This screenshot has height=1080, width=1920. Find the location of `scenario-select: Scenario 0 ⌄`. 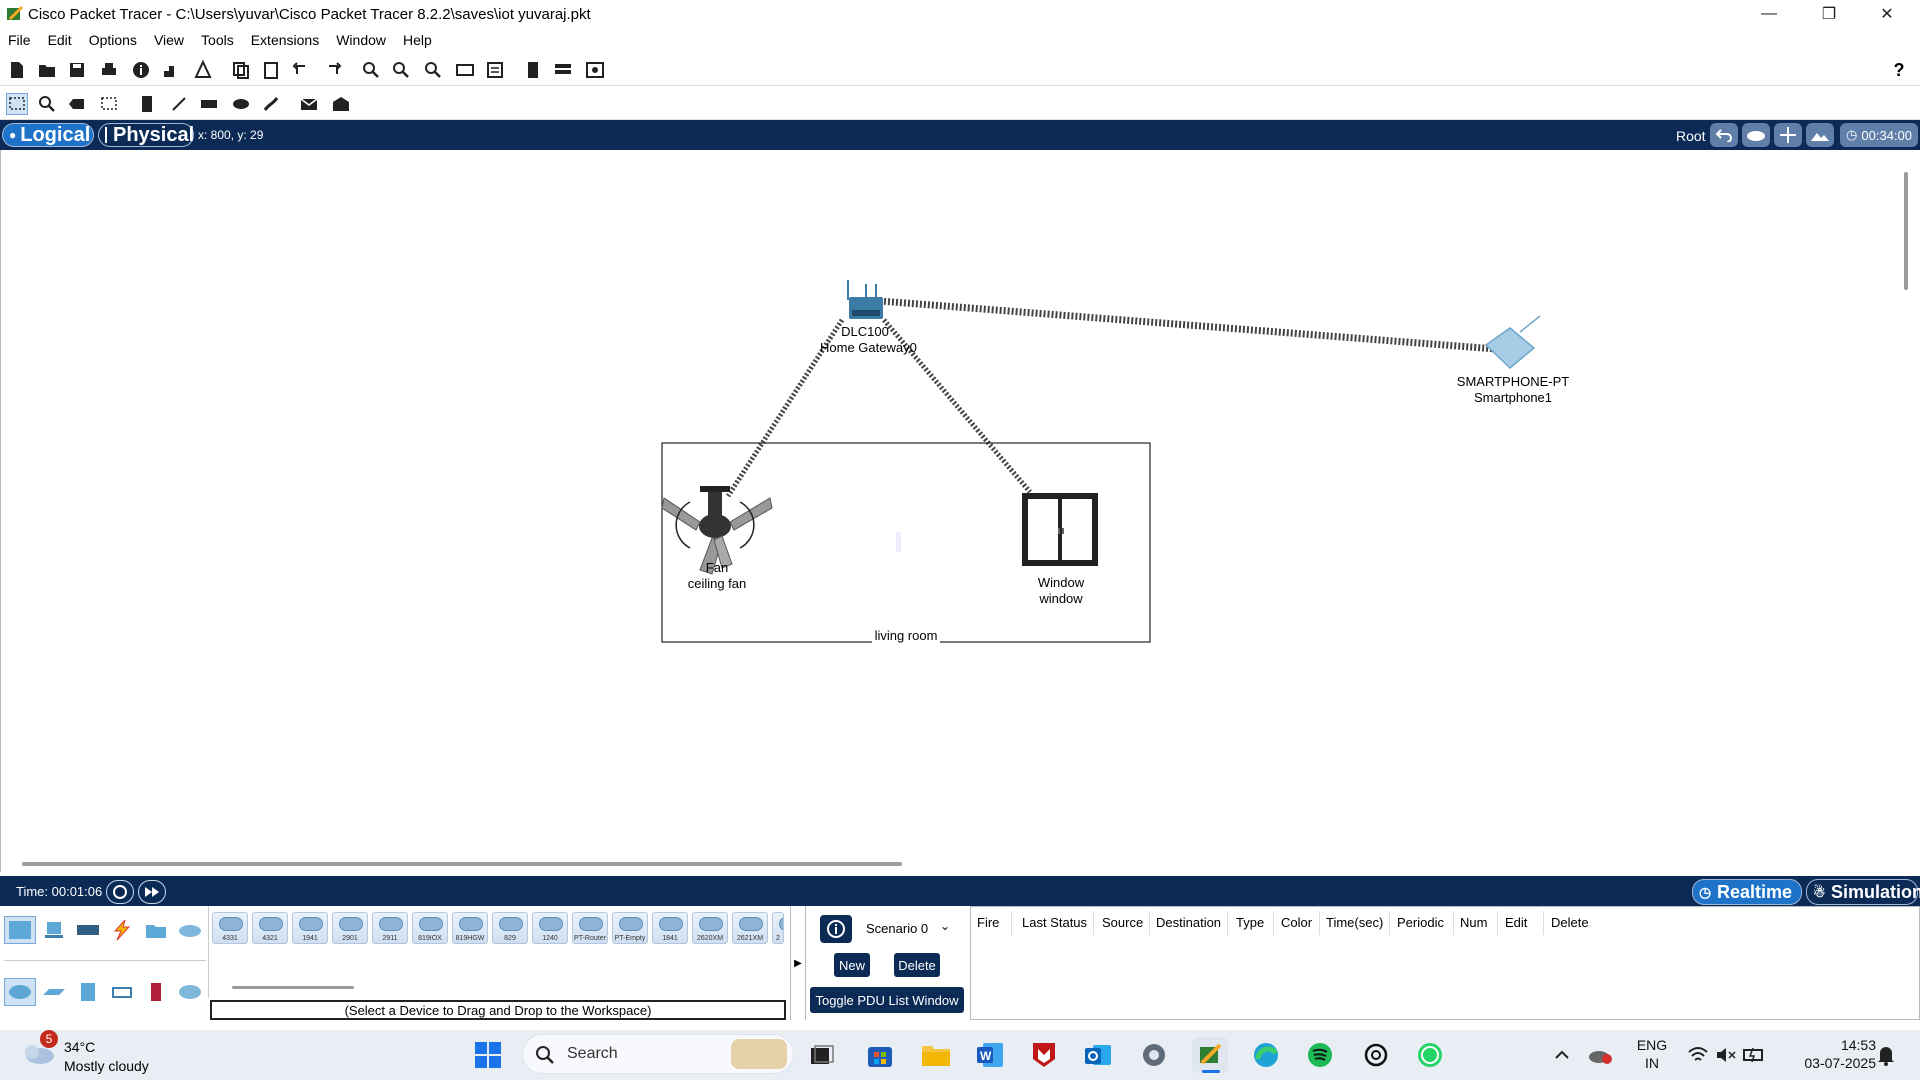

scenario-select: Scenario 0 ⌄ is located at coordinates (909, 928).